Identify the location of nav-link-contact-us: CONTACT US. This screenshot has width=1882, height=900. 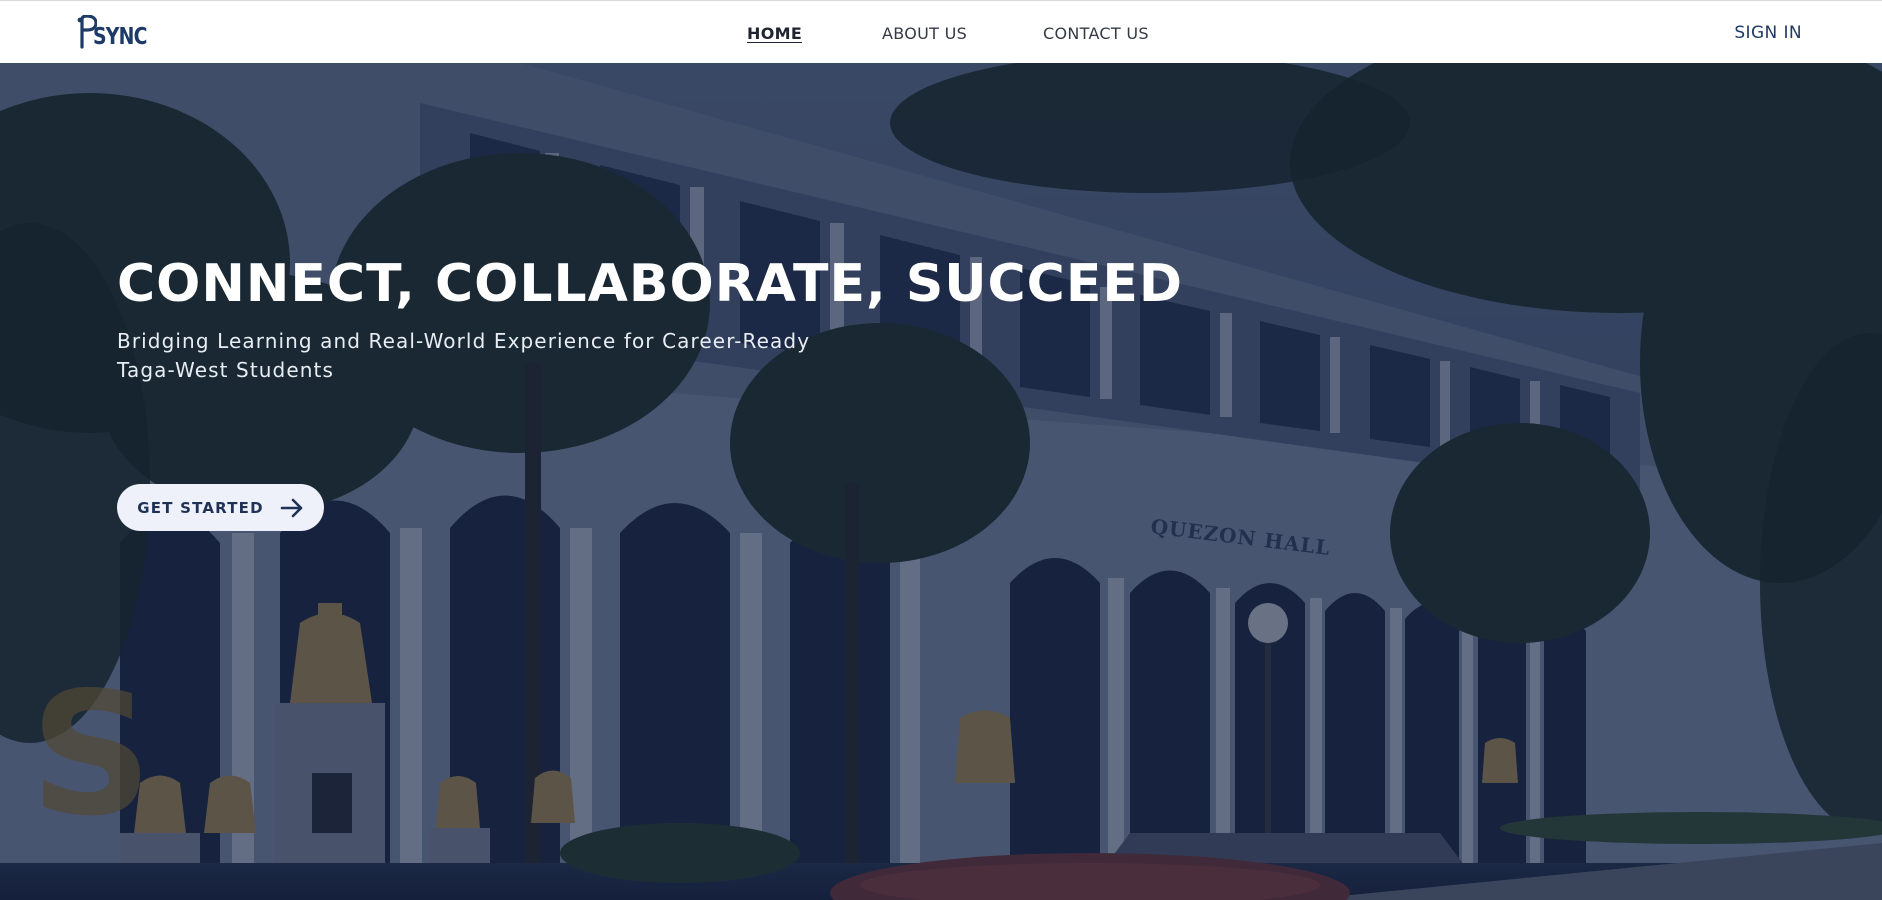
(1096, 33).